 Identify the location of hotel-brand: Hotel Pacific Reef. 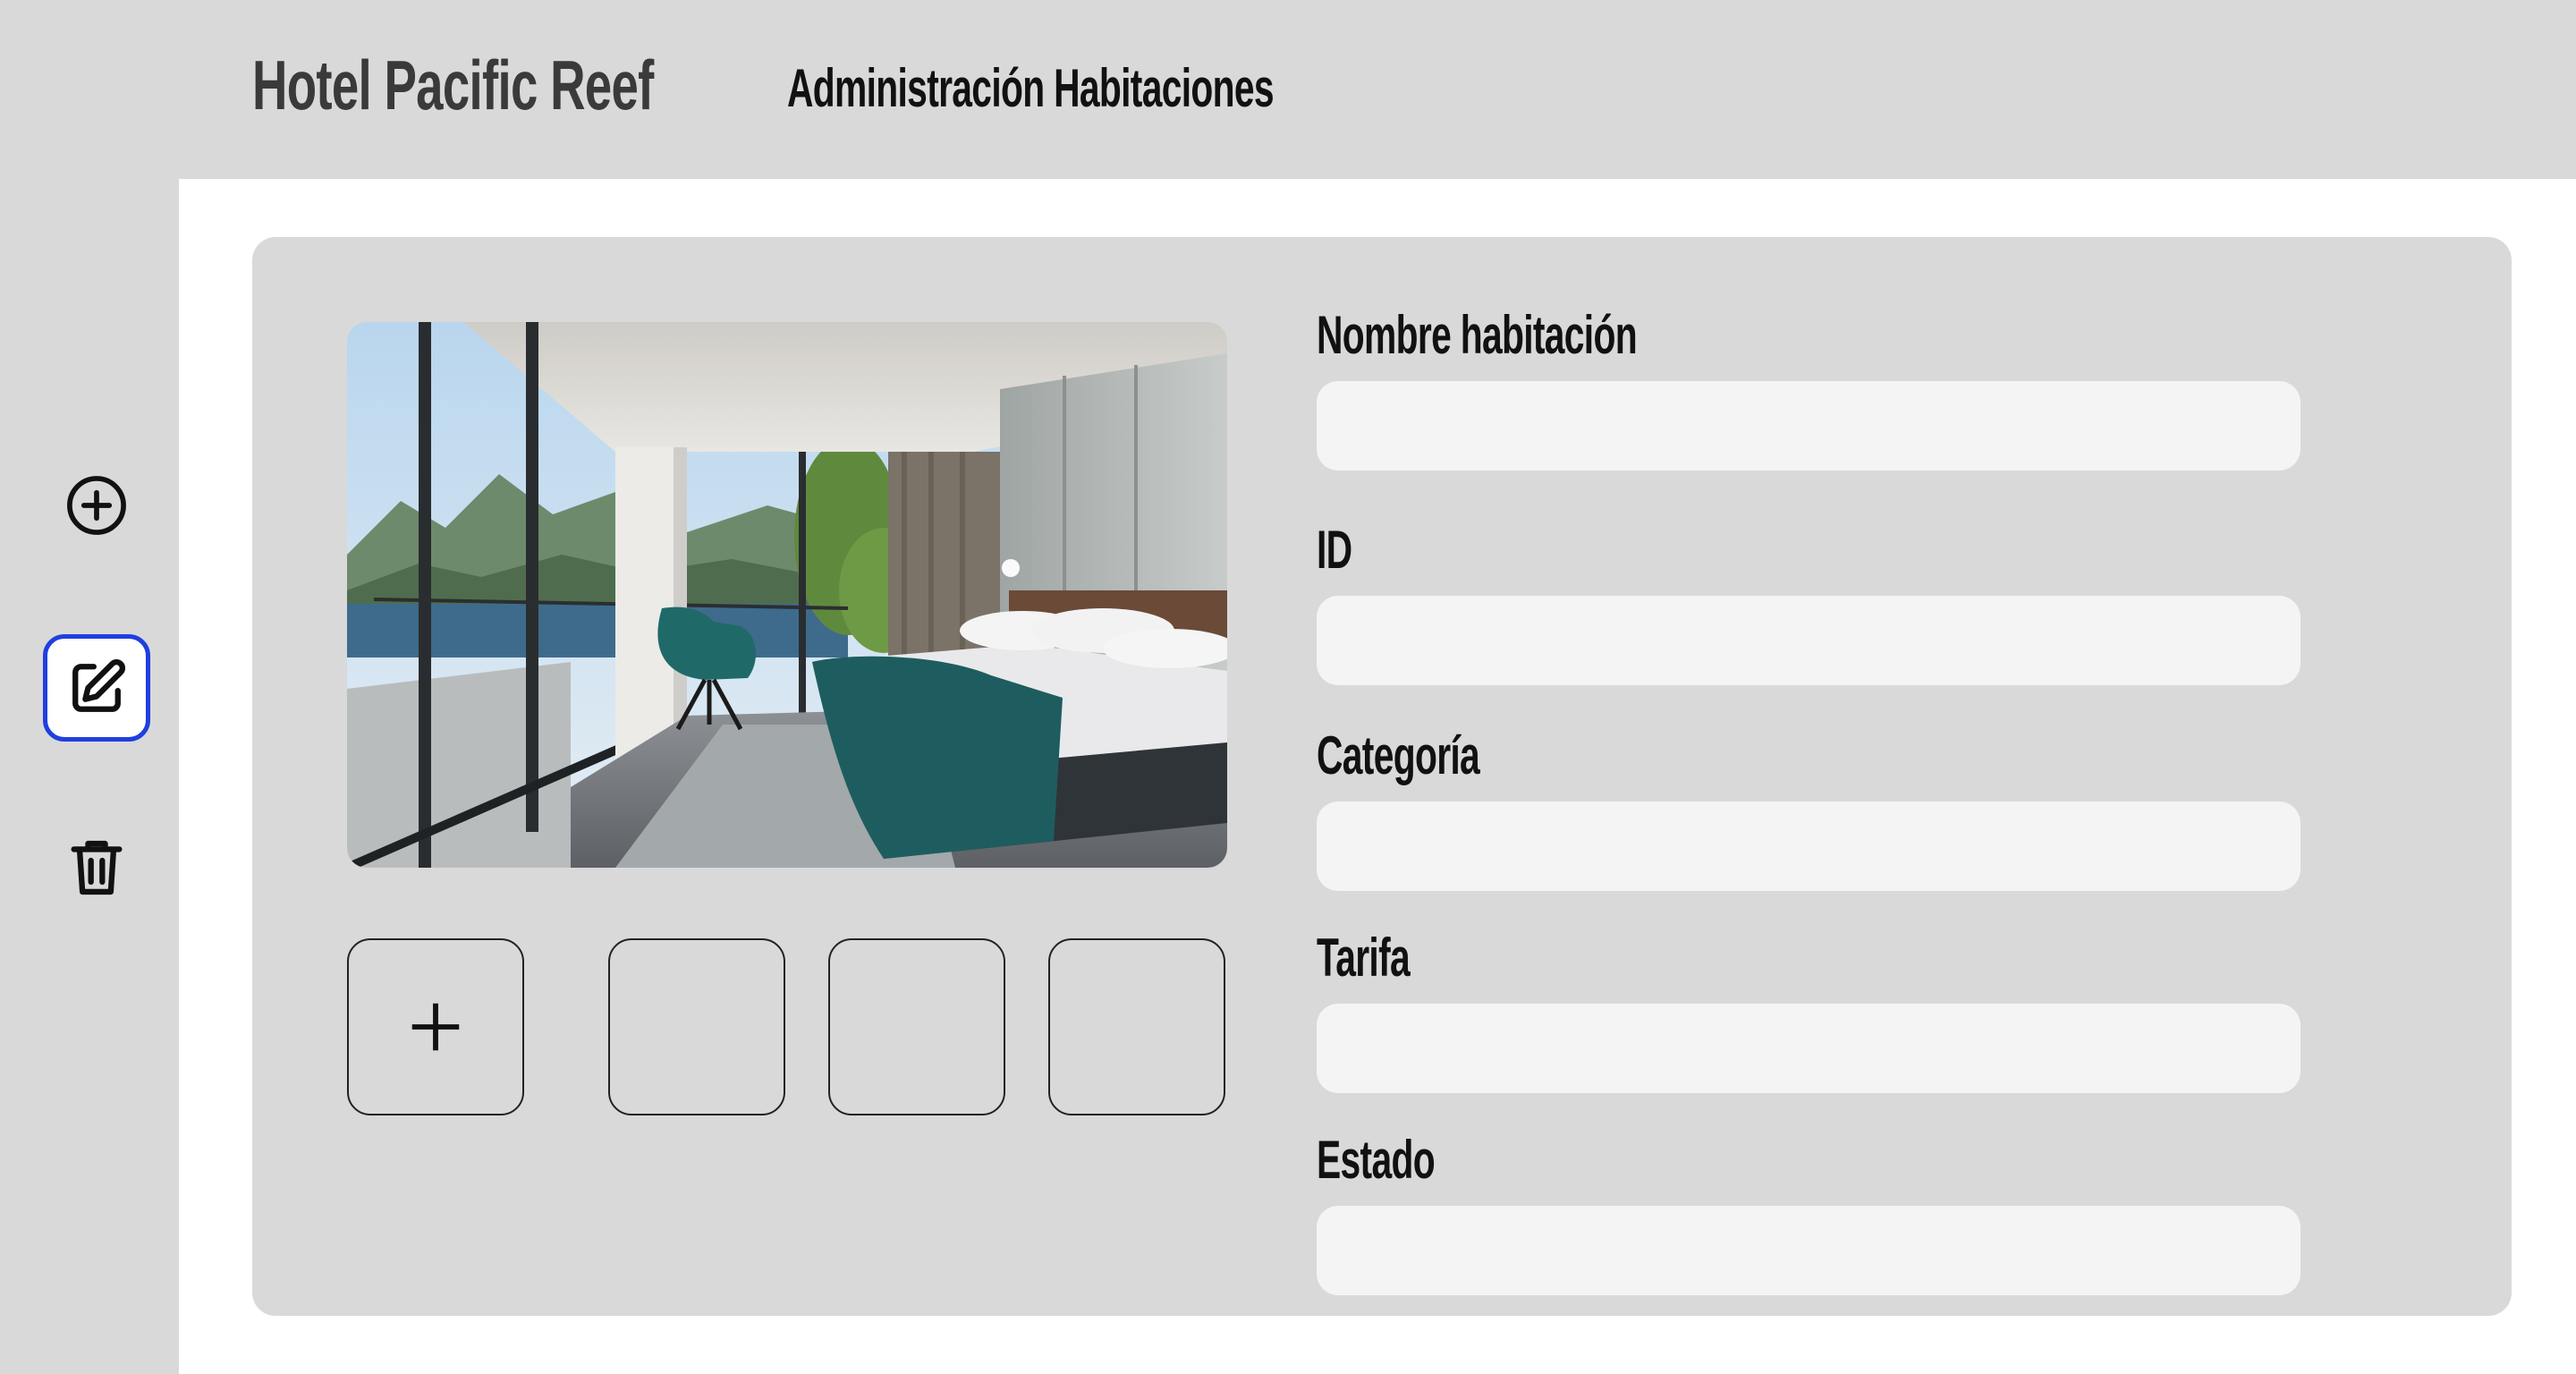
(453, 85).